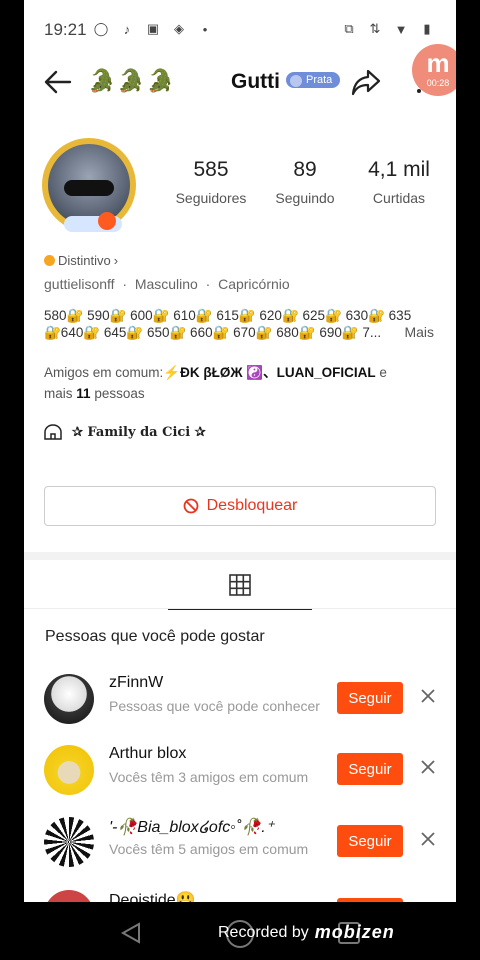 Image resolution: width=480 pixels, height=960 pixels. I want to click on section-divider, so click(240, 556).